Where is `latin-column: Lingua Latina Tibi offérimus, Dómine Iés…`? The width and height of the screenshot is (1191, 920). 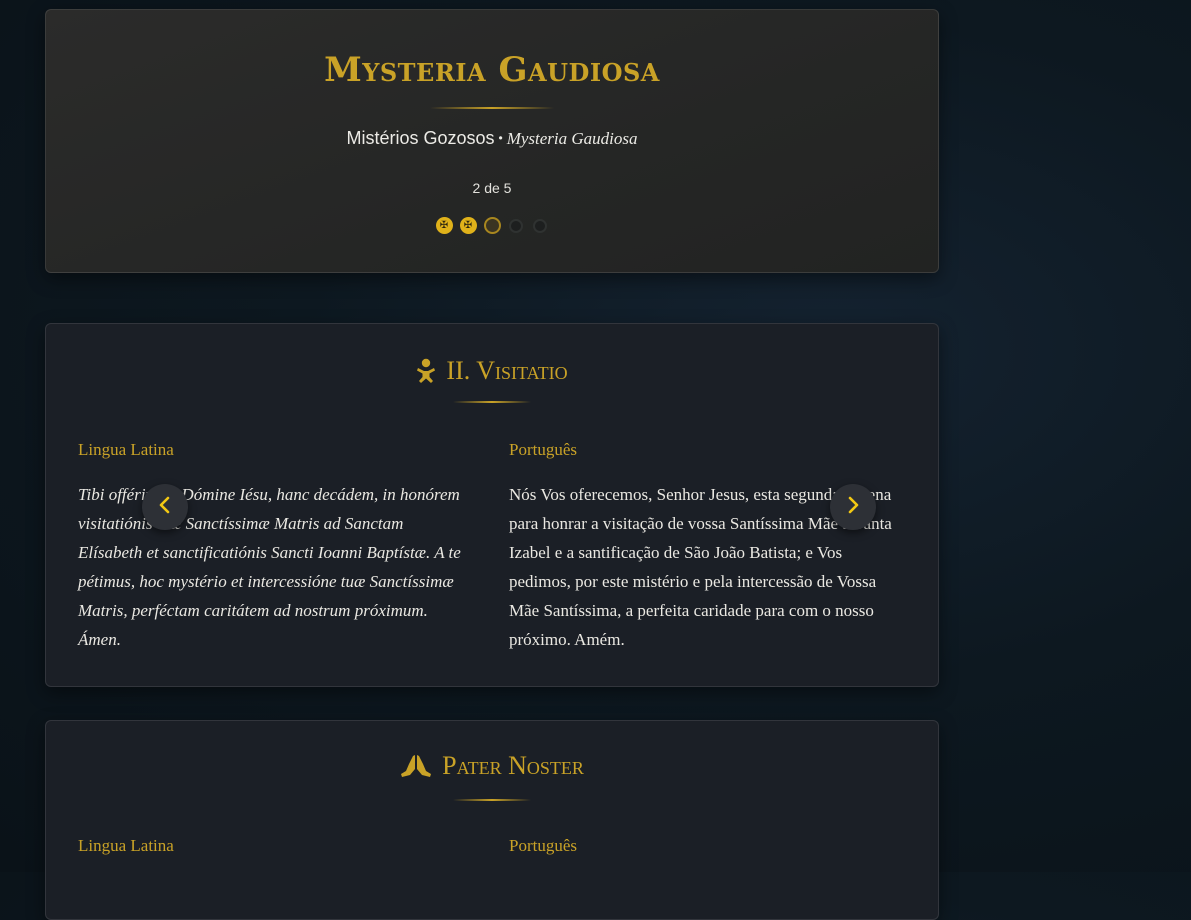 latin-column: Lingua Latina Tibi offérimus, Dómine Iés… is located at coordinates (273, 547).